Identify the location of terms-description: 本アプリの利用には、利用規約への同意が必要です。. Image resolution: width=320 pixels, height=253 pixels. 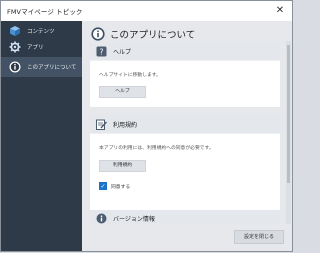
(156, 148).